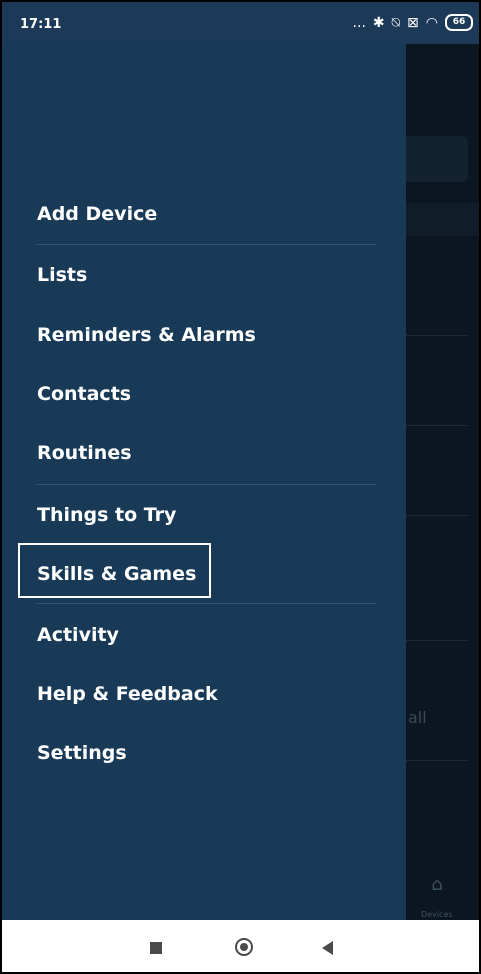 This screenshot has height=974, width=481. I want to click on status-icons: ... ✱ ⍉ ⊠ ◠ 66, so click(413, 22).